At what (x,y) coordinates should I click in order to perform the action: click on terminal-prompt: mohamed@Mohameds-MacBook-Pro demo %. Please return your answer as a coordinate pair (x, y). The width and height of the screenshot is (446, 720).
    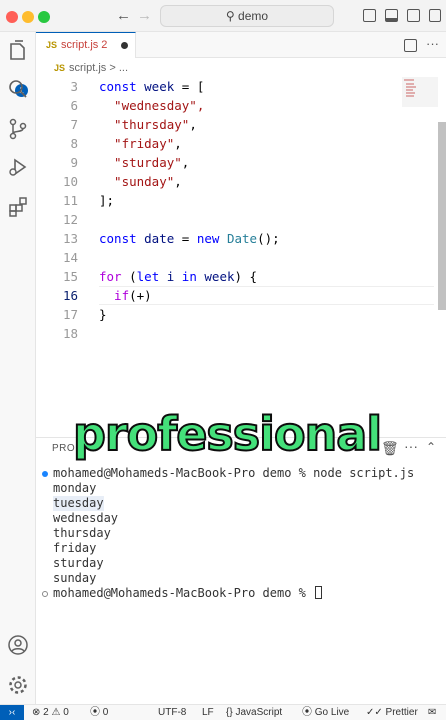
    Looking at the image, I should click on (188, 593).